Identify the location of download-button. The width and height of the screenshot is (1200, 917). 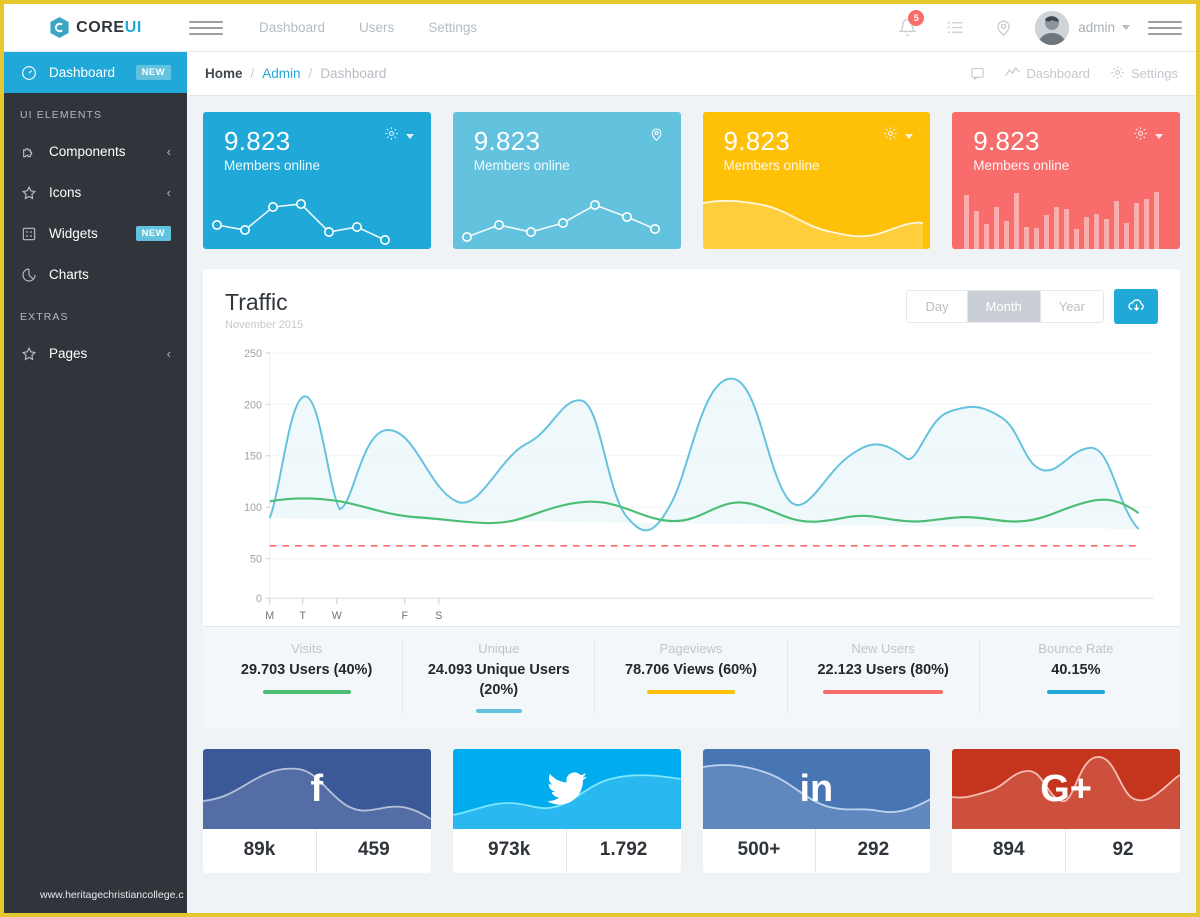
(1136, 306).